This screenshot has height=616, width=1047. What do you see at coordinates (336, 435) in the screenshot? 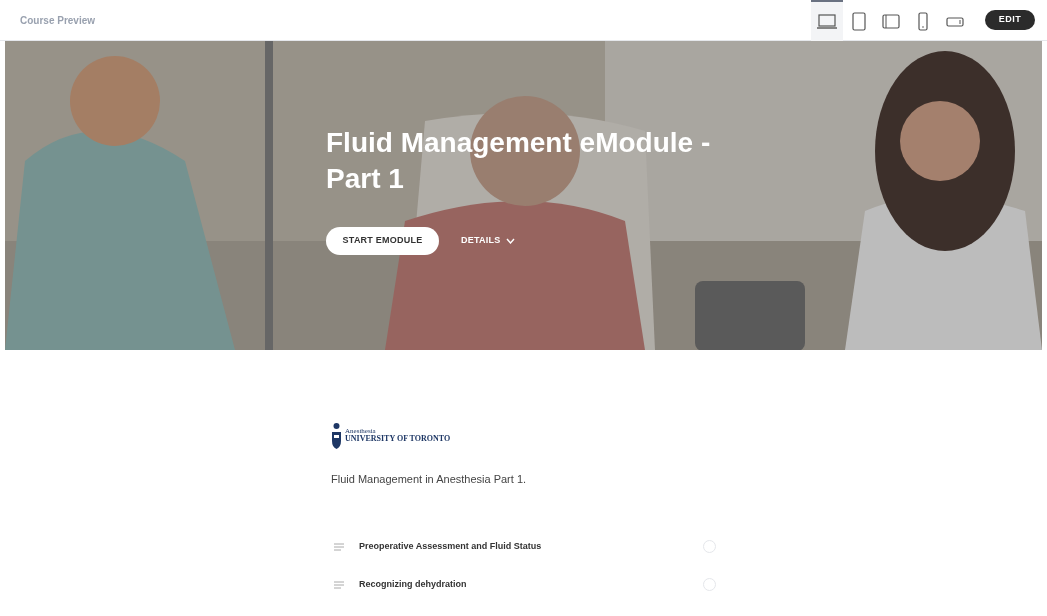
I see `crest-icon` at bounding box center [336, 435].